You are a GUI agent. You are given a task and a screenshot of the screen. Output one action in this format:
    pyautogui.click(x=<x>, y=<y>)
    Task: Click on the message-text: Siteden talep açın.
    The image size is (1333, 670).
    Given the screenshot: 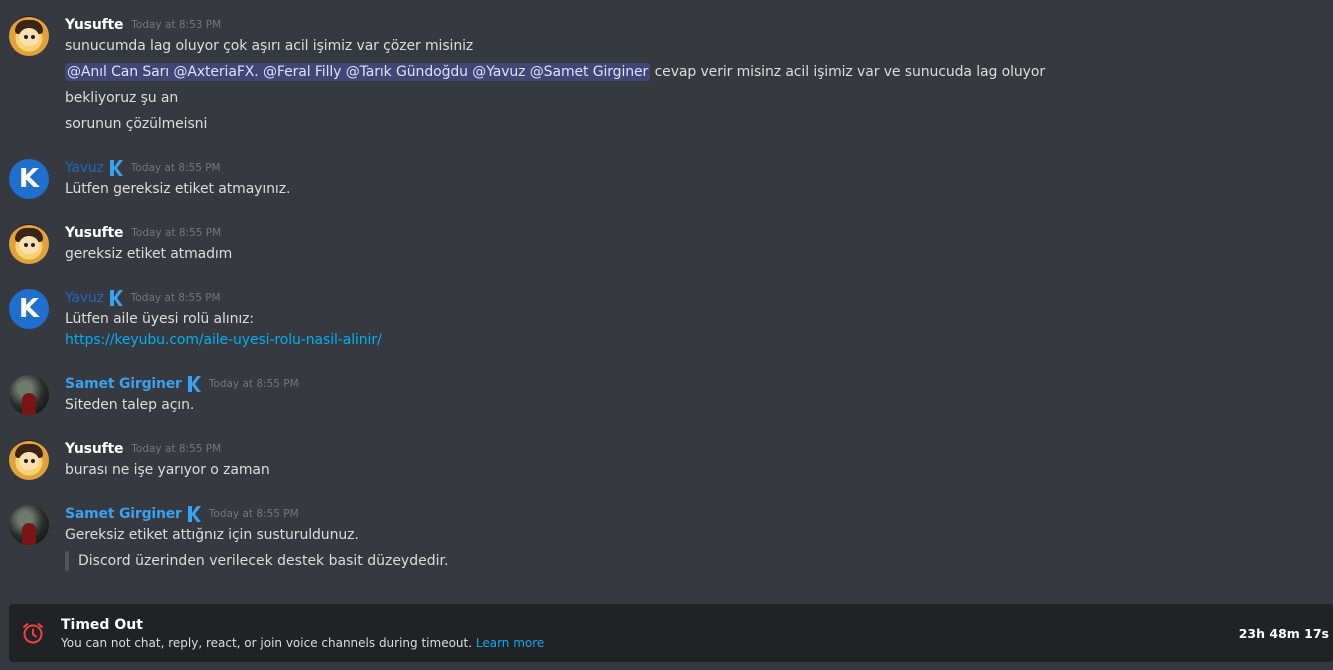 What is the action you would take?
    pyautogui.click(x=130, y=405)
    